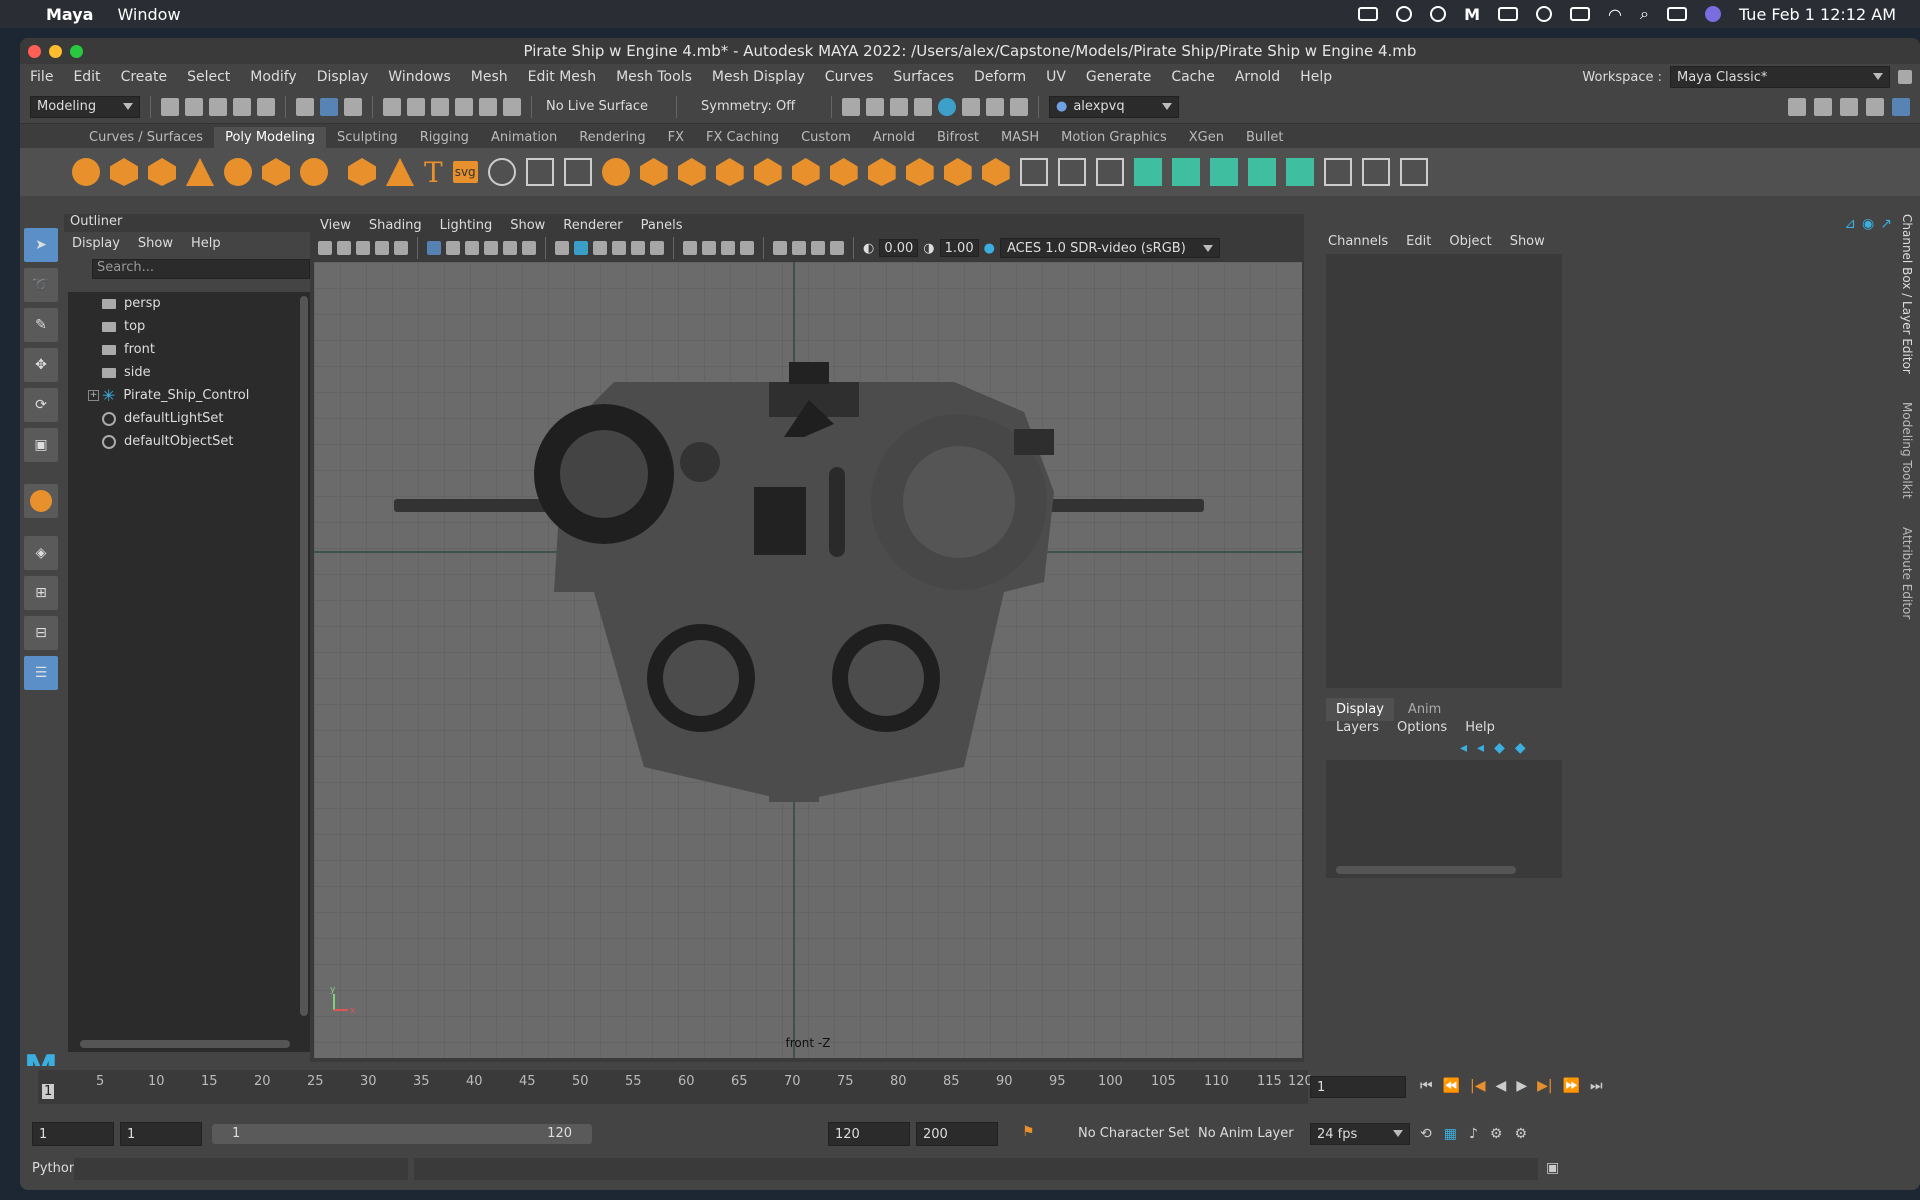  Describe the element at coordinates (562, 77) in the screenshot. I see `menu-edit-mesh: Edit Mesh` at that location.